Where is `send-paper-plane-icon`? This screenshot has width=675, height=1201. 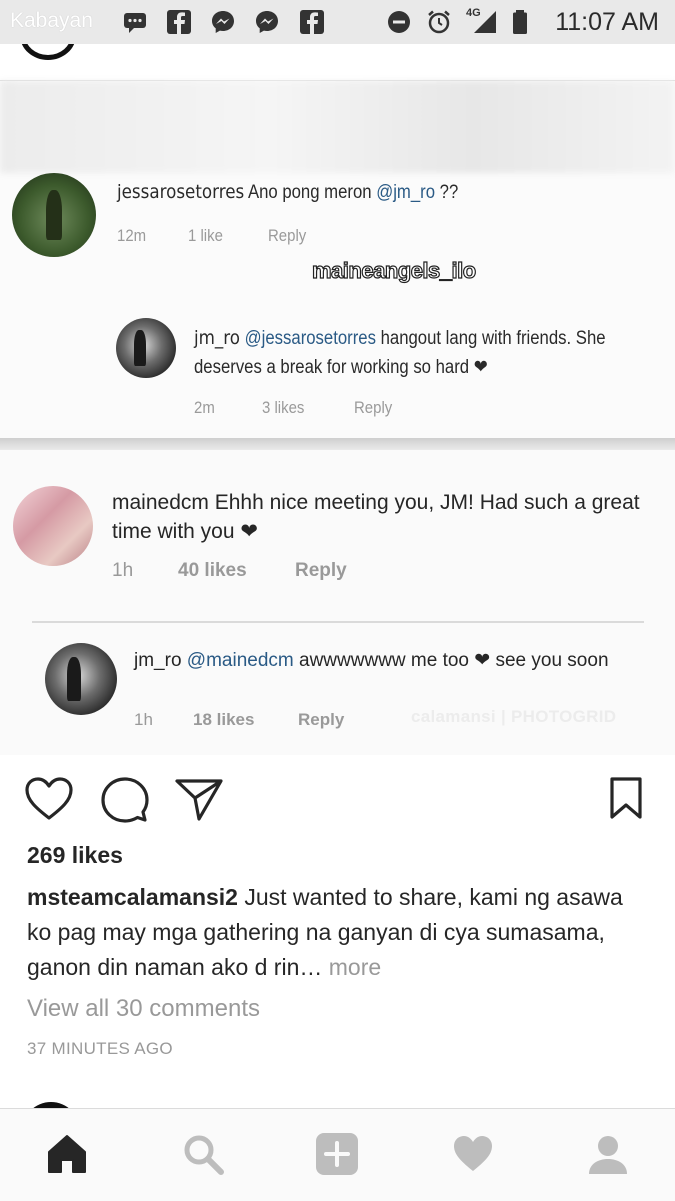 send-paper-plane-icon is located at coordinates (199, 799).